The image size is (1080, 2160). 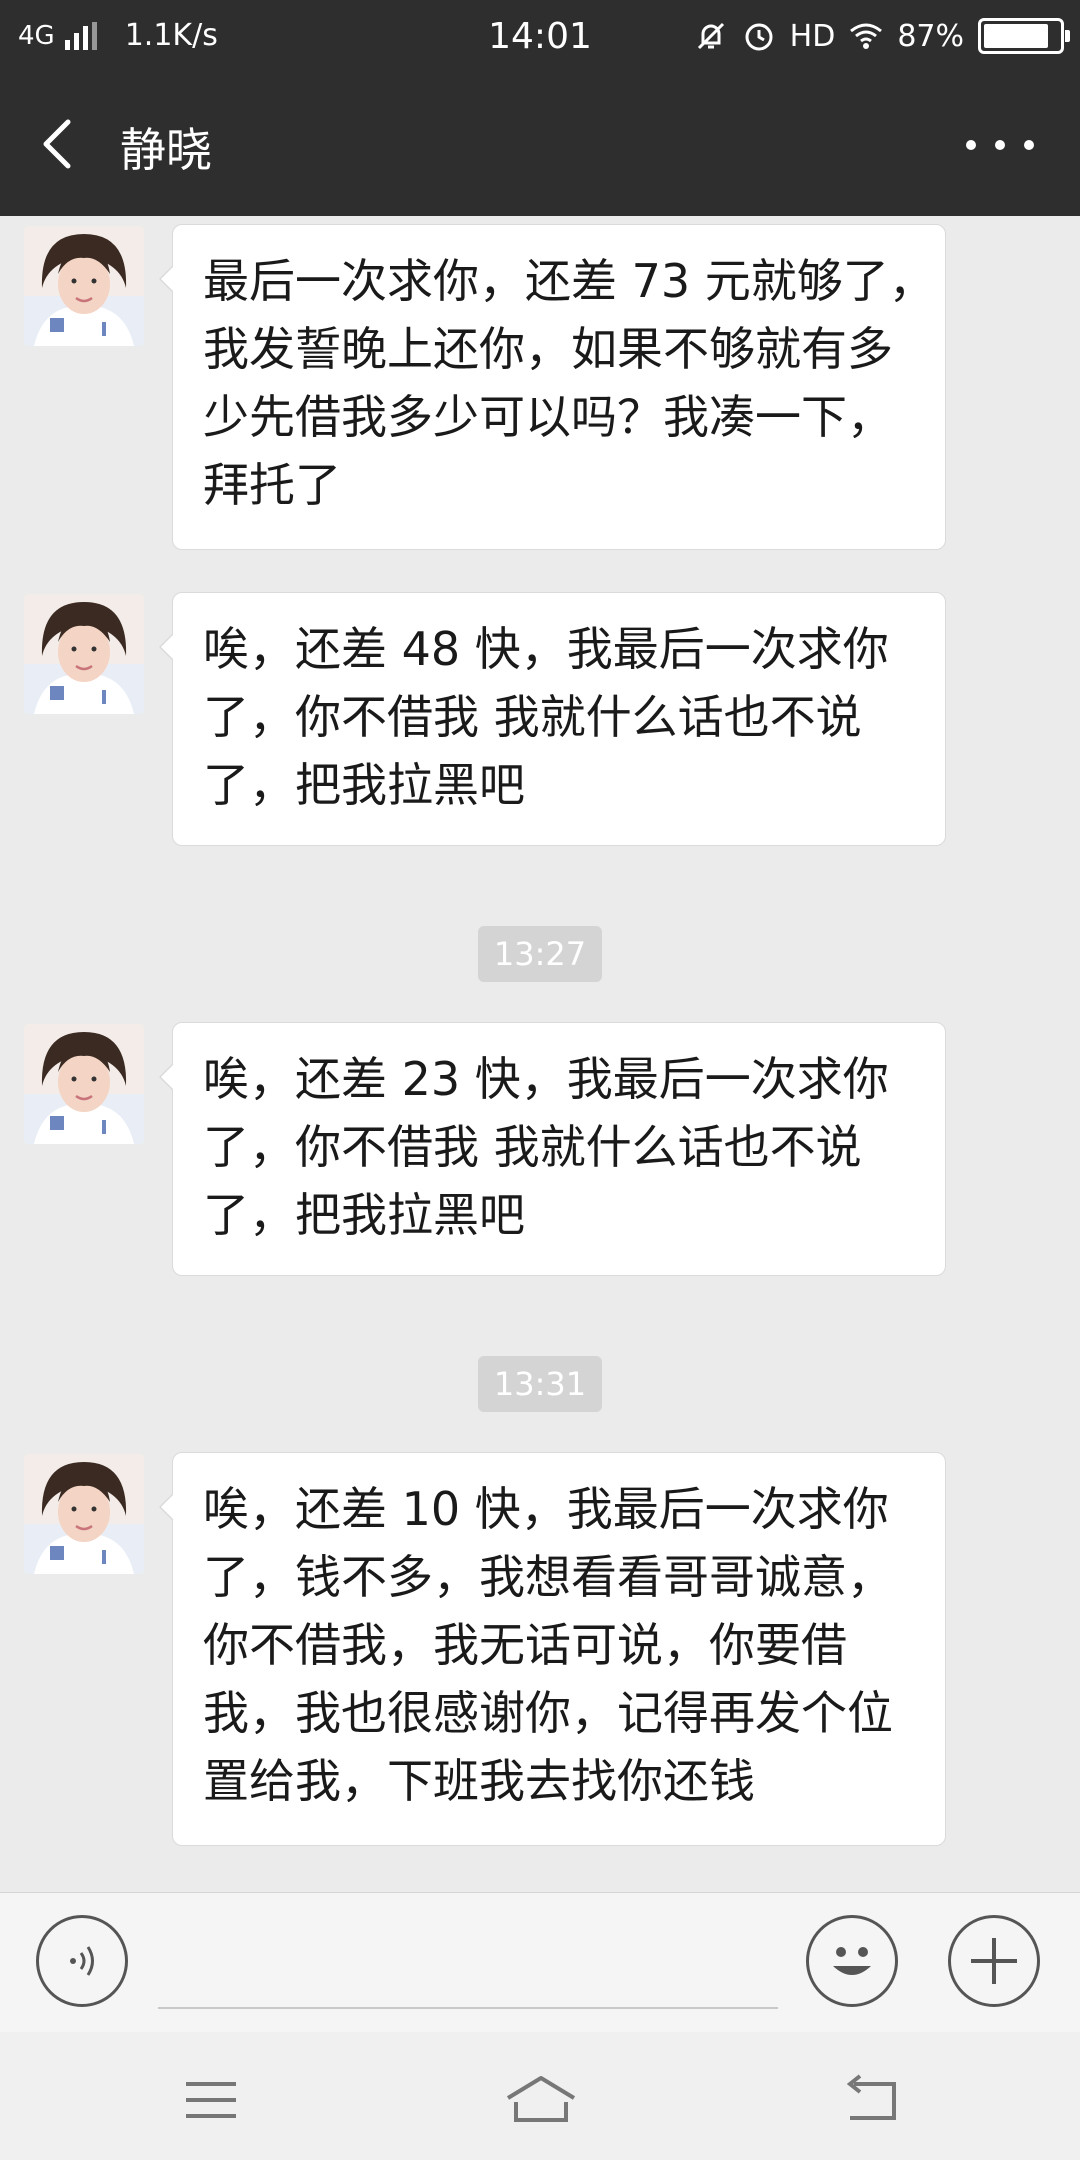 What do you see at coordinates (548, 417) in the screenshot?
I see `message-text: 少先借我多少可以吗？我凑一下，` at bounding box center [548, 417].